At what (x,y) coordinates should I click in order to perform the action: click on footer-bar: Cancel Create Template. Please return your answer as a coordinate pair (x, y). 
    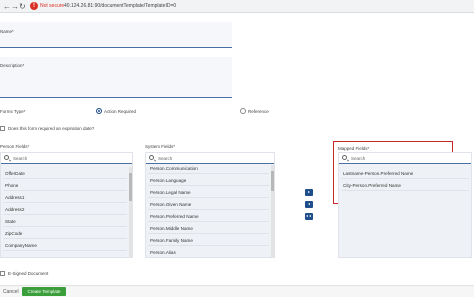
    Looking at the image, I should click on (237, 291).